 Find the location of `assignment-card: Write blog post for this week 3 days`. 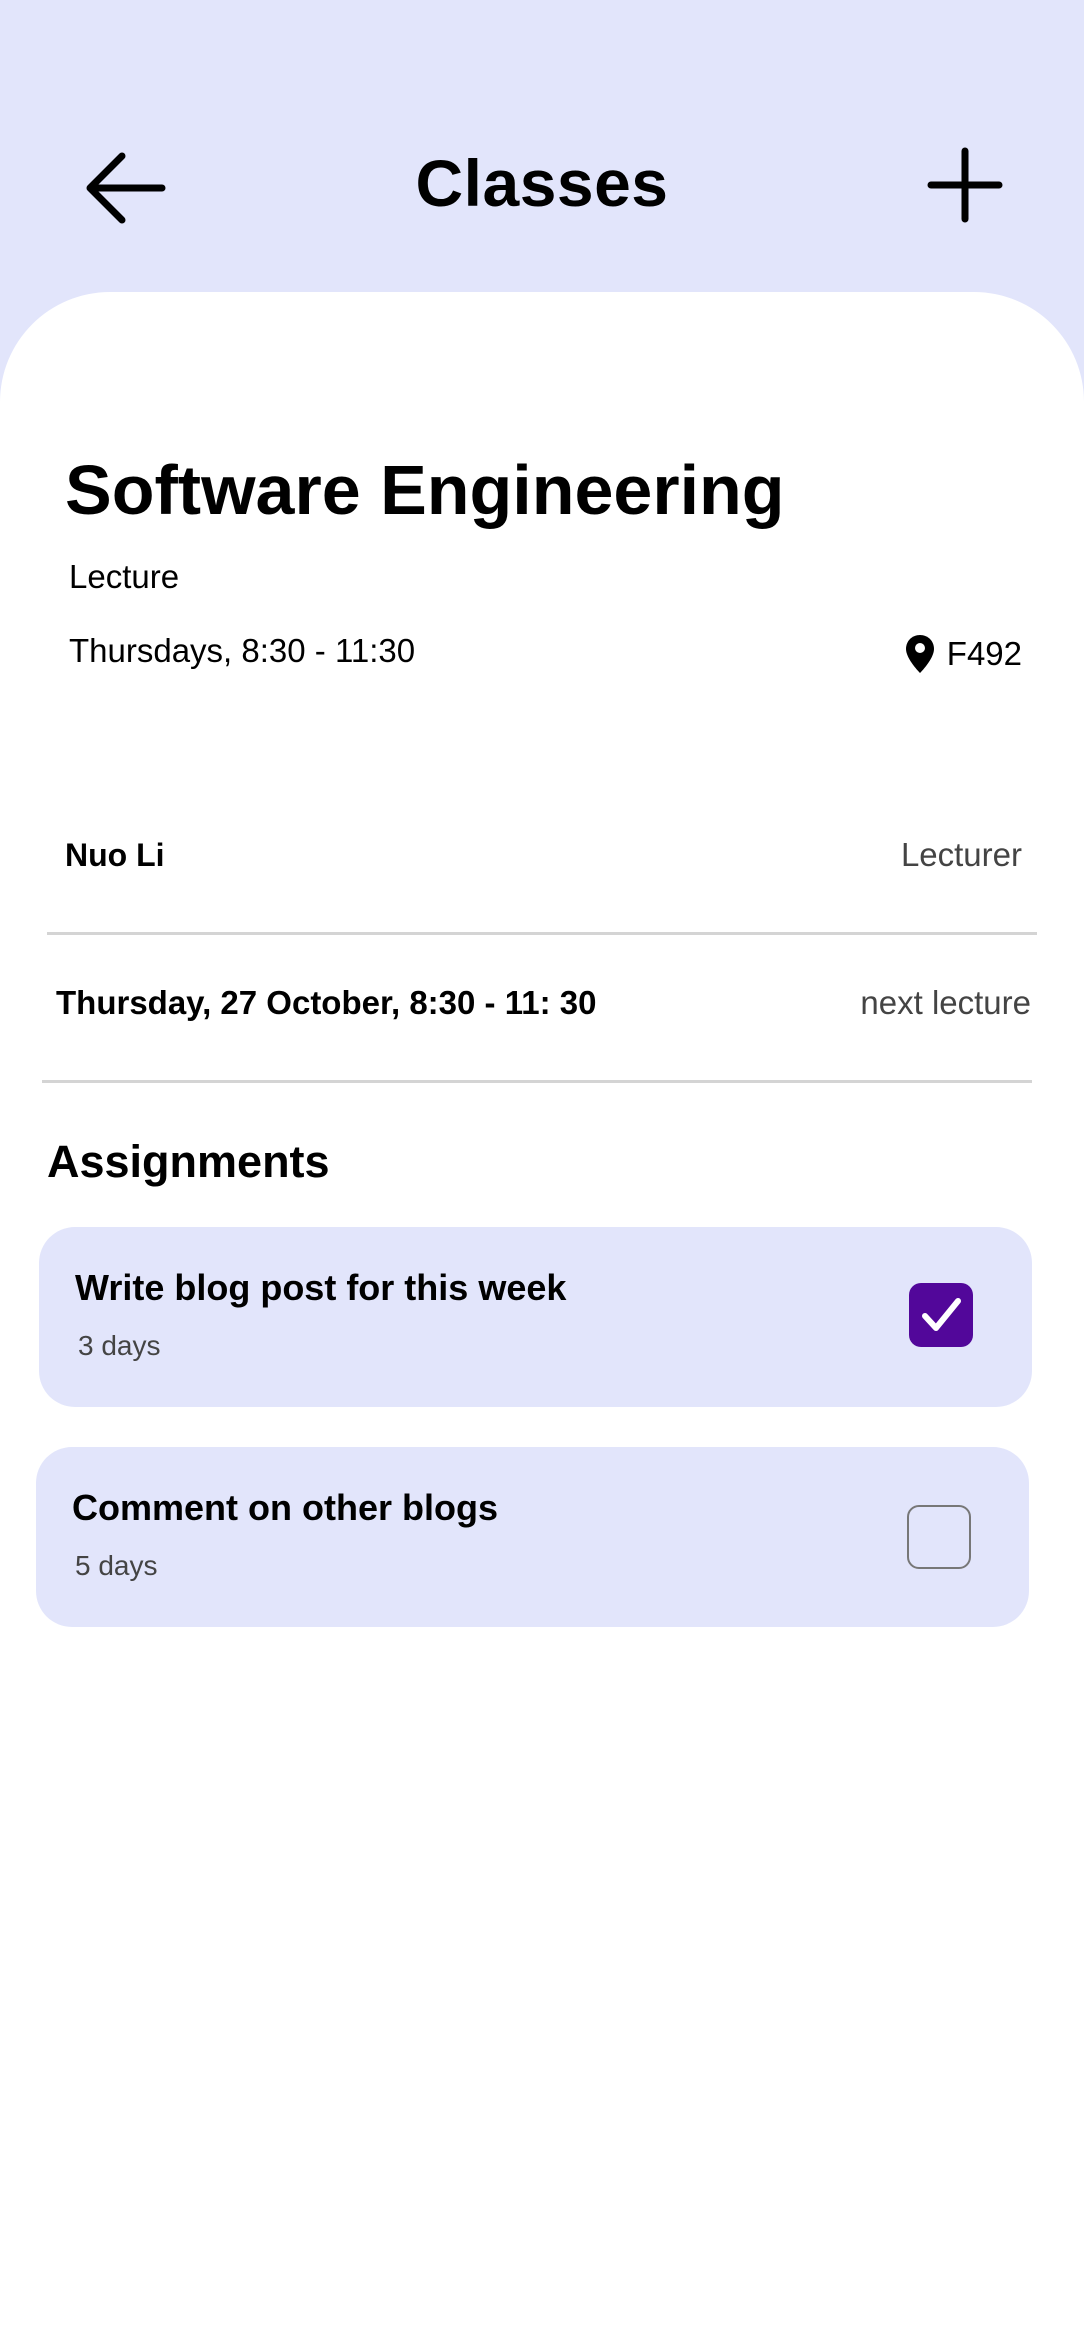

assignment-card: Write blog post for this week 3 days is located at coordinates (535, 1317).